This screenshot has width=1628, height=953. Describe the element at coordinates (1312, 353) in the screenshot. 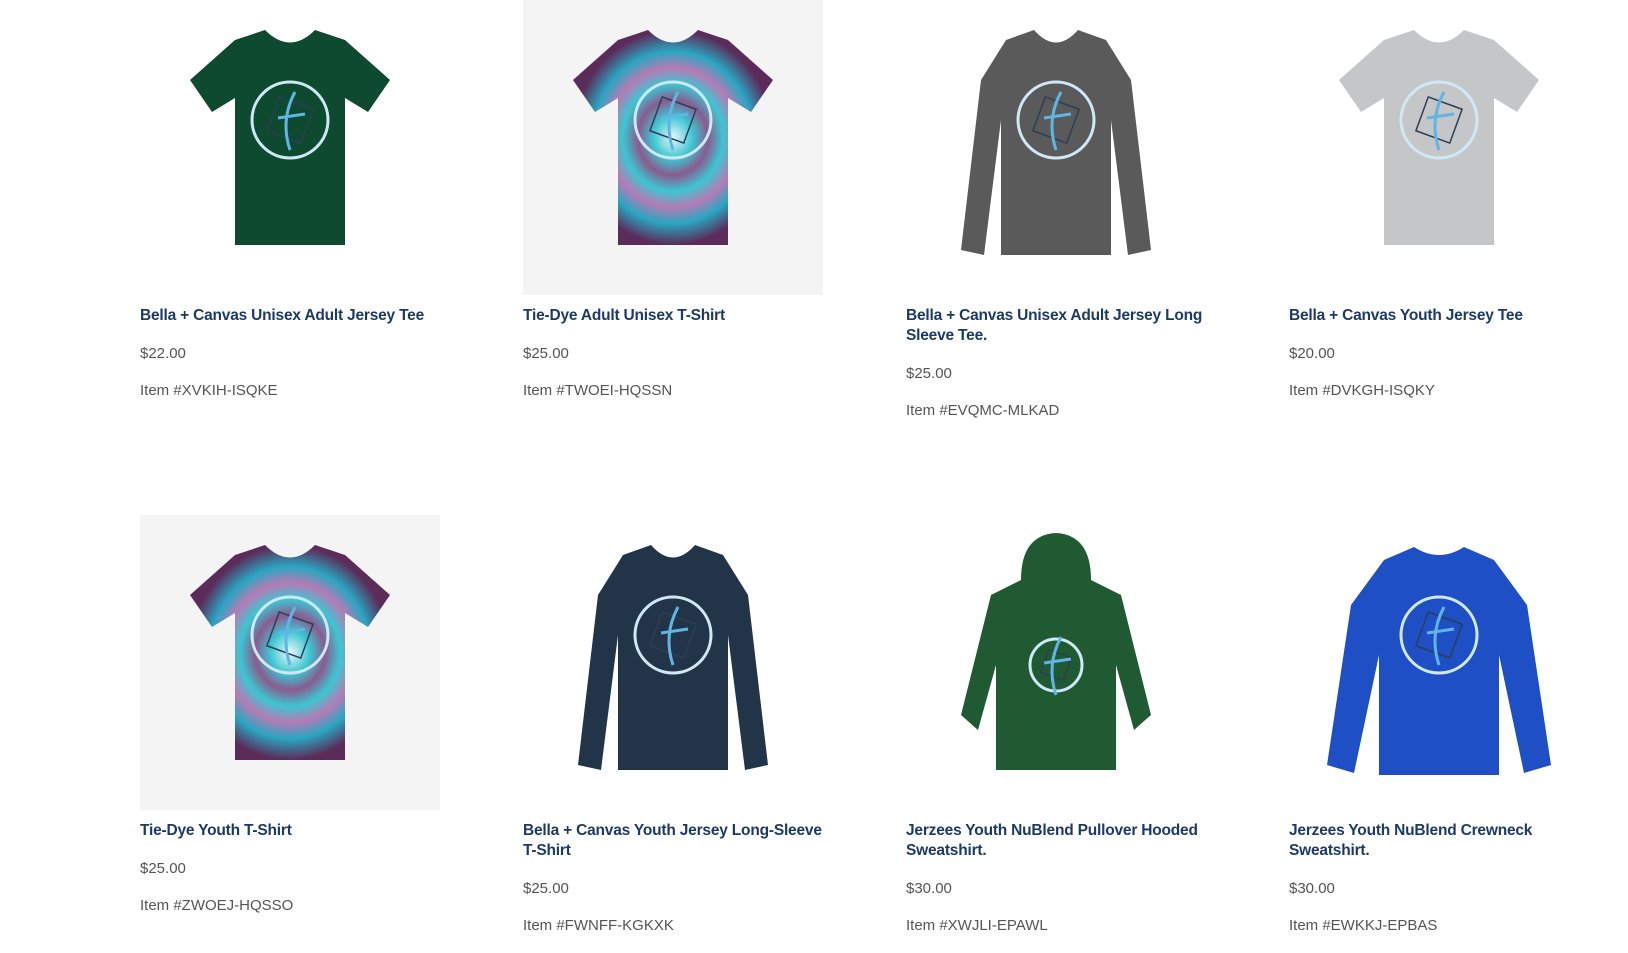

I see `product-price: $20.00` at that location.